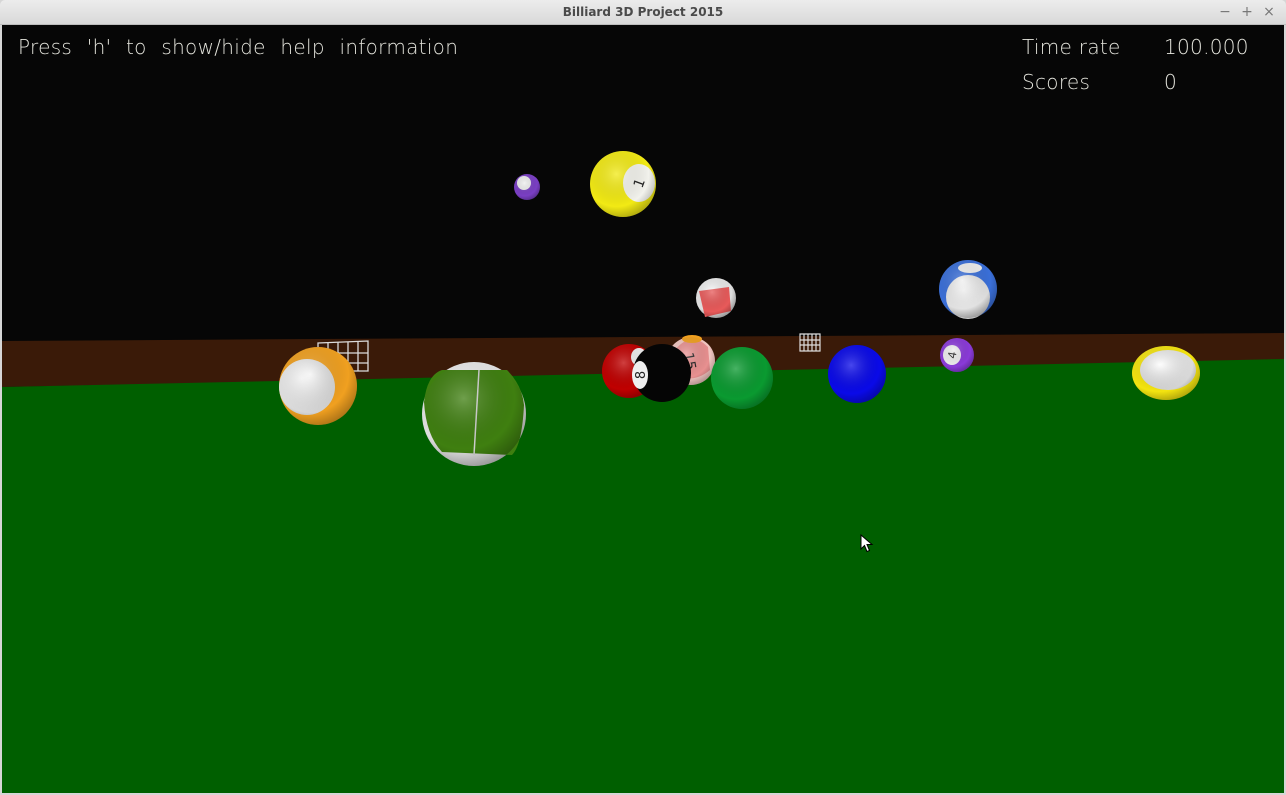 The image size is (1286, 795). Describe the element at coordinates (857, 374) in the screenshot. I see `ball-blue` at that location.